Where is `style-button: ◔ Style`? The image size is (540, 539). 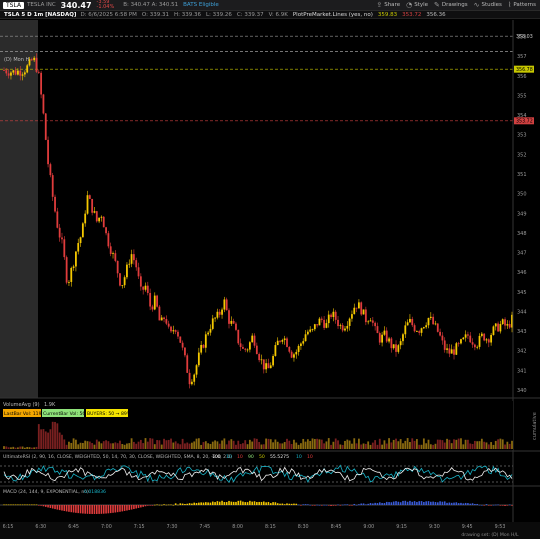 style-button: ◔ Style is located at coordinates (417, 5).